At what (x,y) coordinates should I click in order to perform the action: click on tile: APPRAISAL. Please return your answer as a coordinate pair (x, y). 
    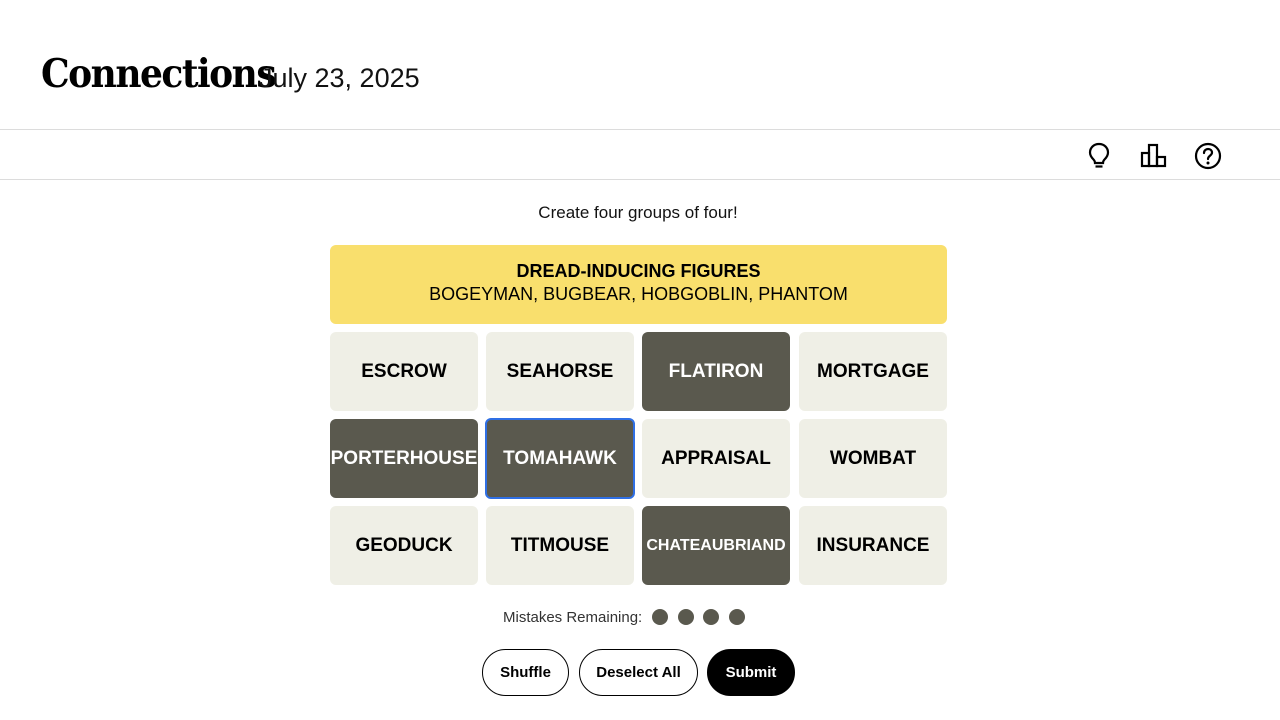
    Looking at the image, I should click on (716, 458).